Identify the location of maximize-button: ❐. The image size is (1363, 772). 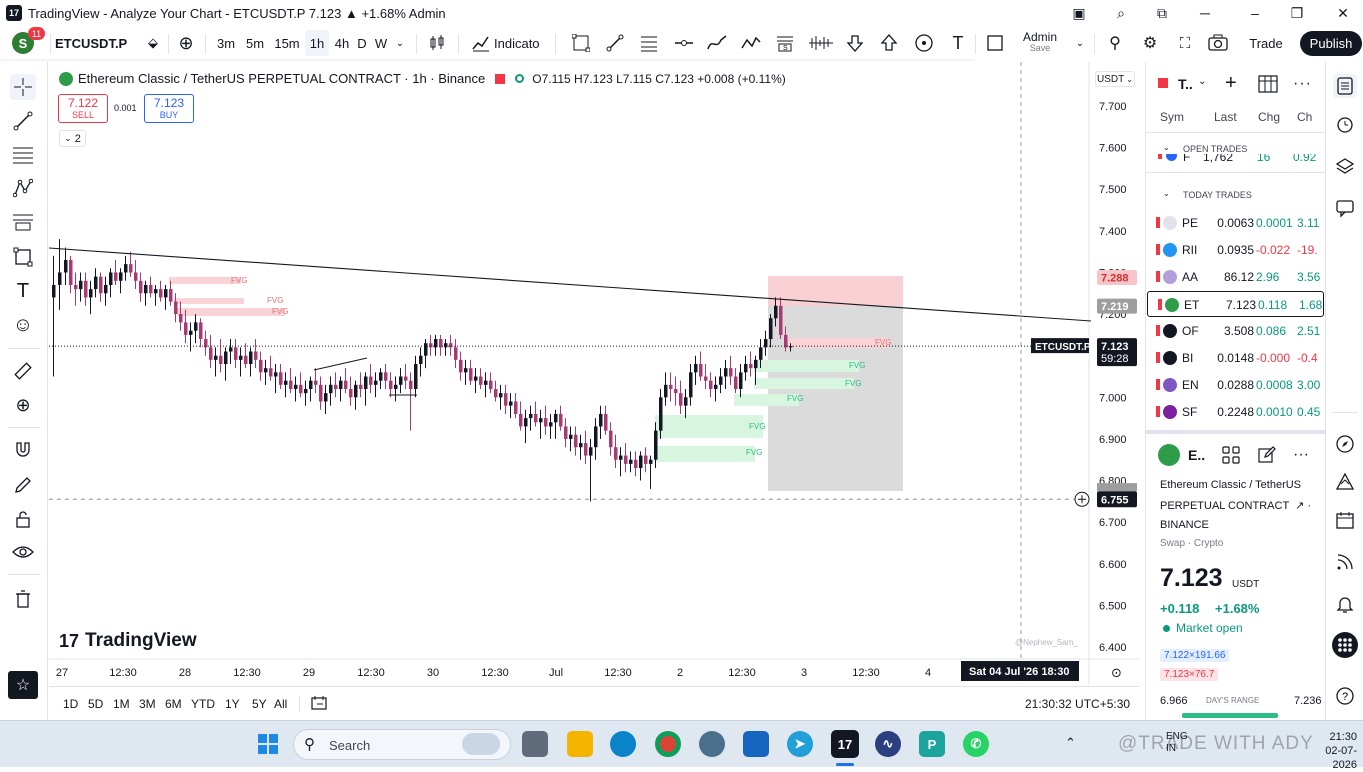
(1297, 13).